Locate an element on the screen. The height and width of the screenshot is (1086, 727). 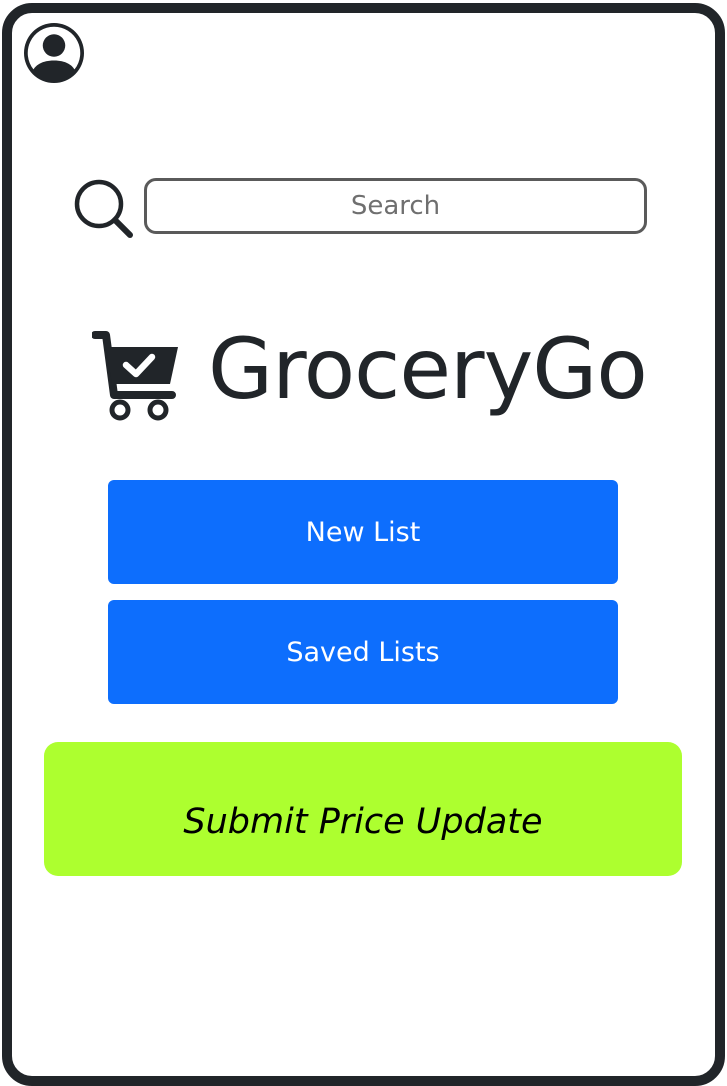
new-list-label: New List is located at coordinates (363, 532).